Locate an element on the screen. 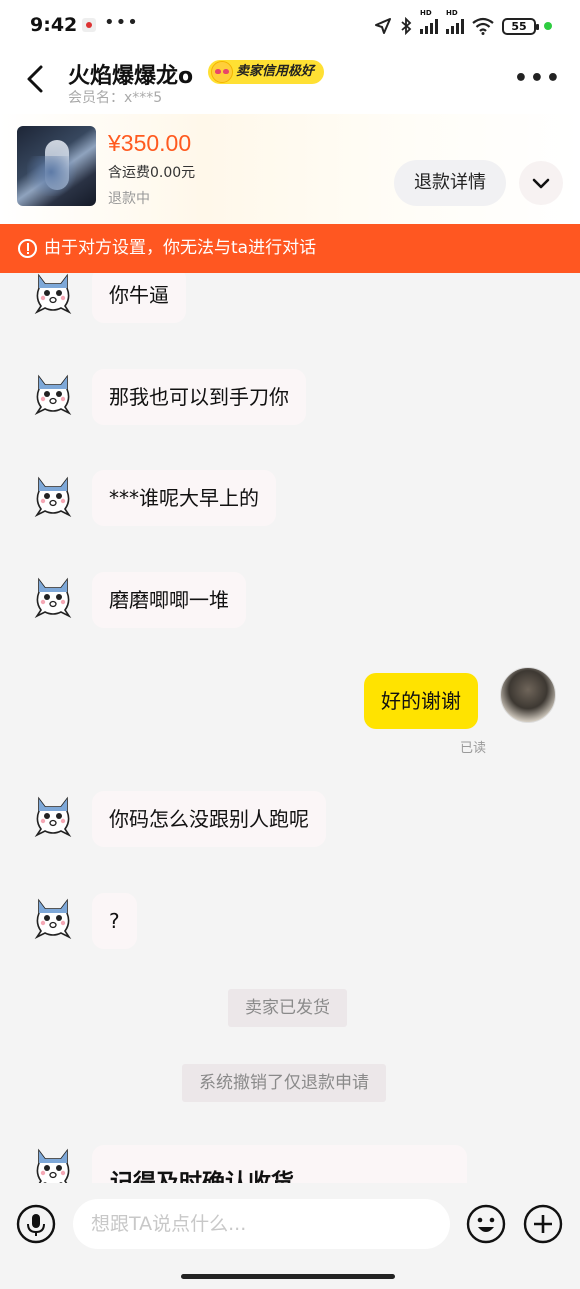  battery-icon: 55 is located at coordinates (520, 26).